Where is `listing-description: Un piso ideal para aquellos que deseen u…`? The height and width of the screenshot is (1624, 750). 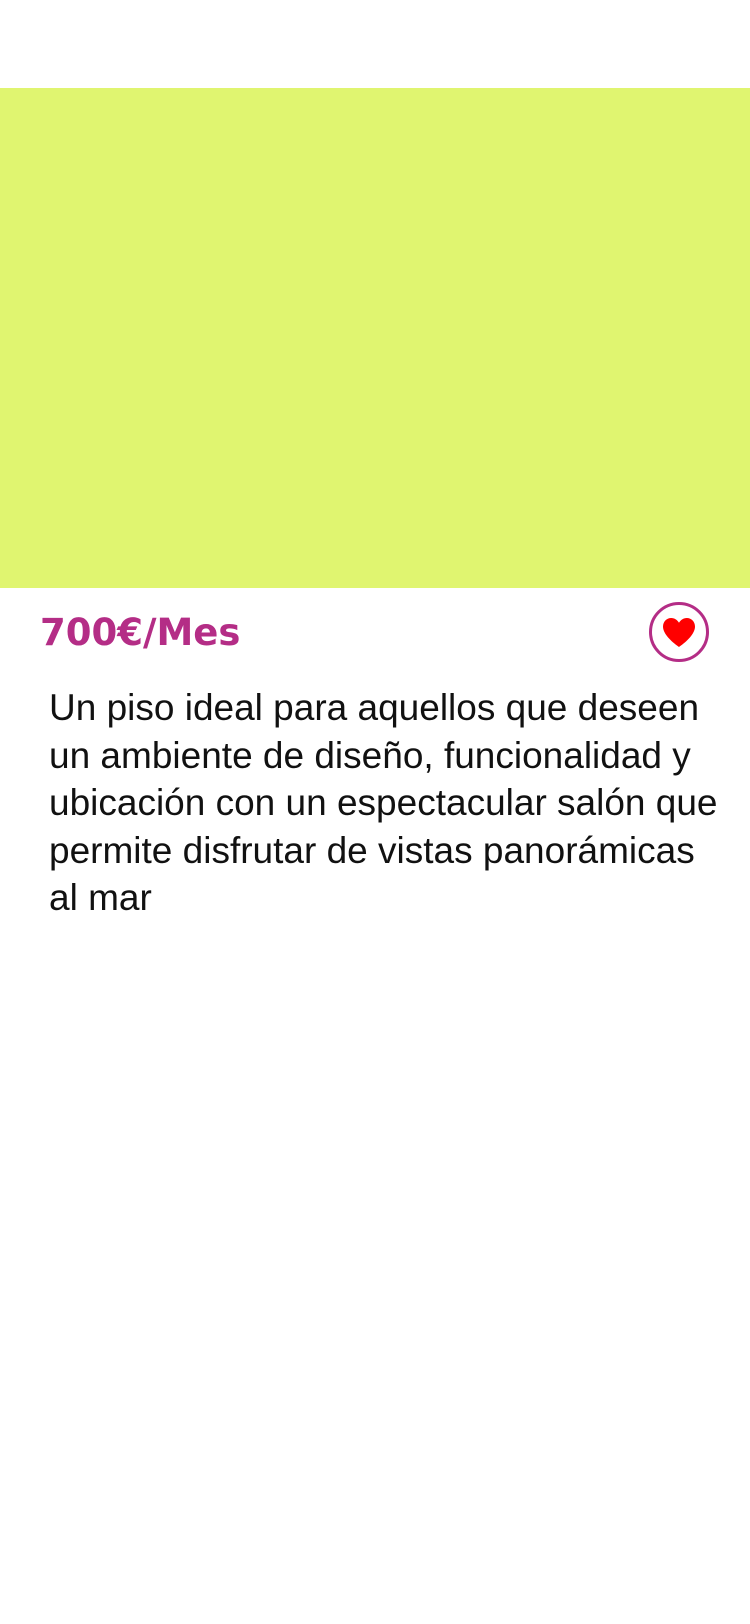 listing-description: Un piso ideal para aquellos que deseen u… is located at coordinates (383, 802).